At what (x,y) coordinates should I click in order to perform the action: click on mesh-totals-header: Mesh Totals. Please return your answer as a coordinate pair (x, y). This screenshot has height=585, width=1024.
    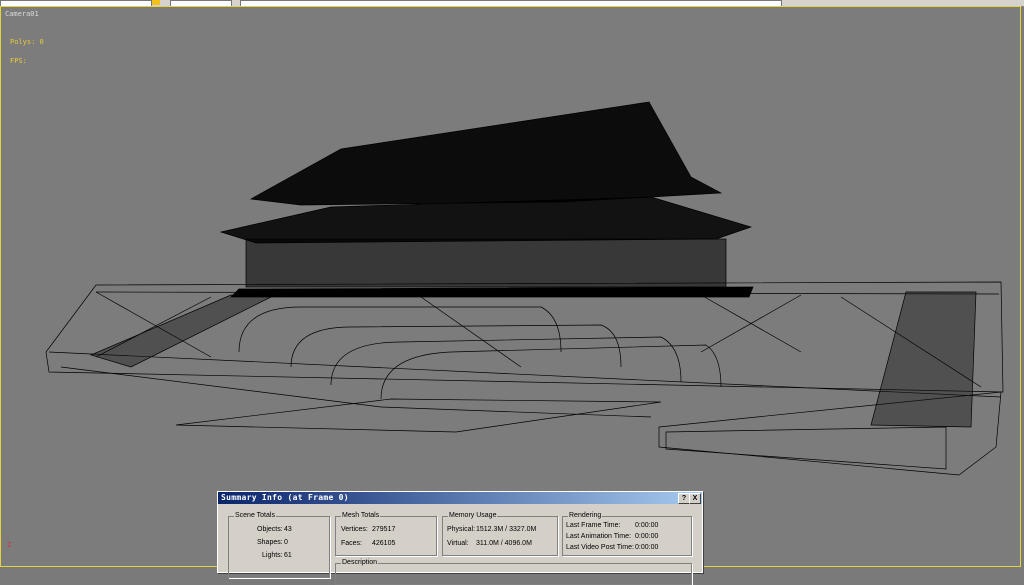
    Looking at the image, I should click on (361, 515).